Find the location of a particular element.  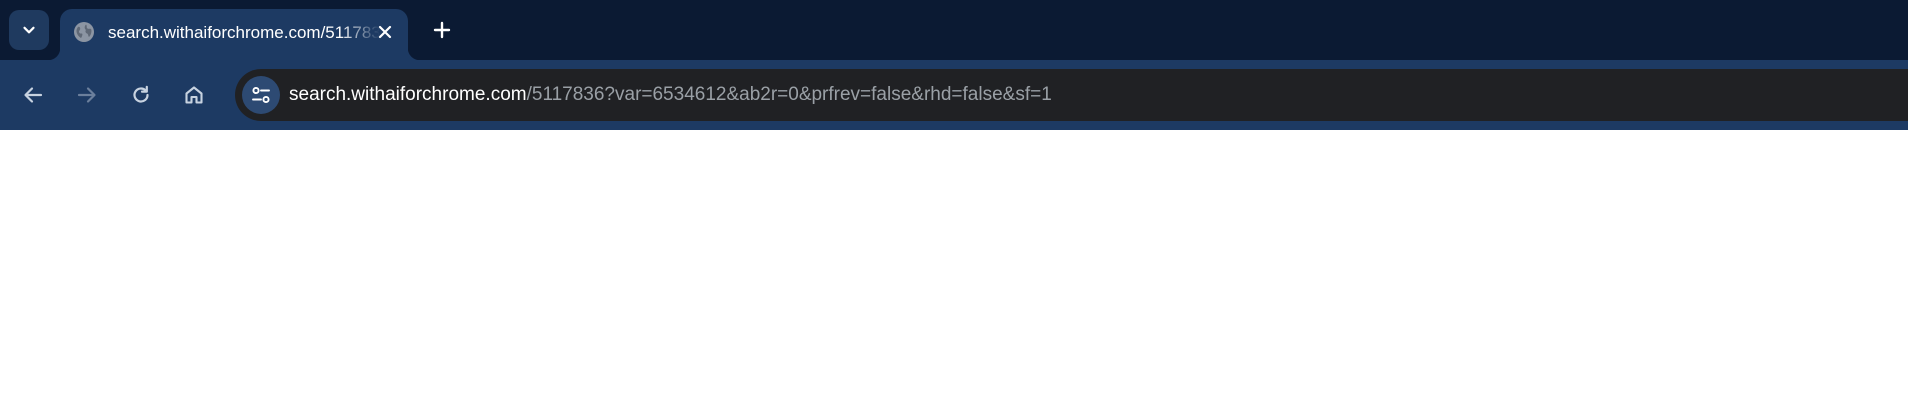

close-icon is located at coordinates (385, 32).